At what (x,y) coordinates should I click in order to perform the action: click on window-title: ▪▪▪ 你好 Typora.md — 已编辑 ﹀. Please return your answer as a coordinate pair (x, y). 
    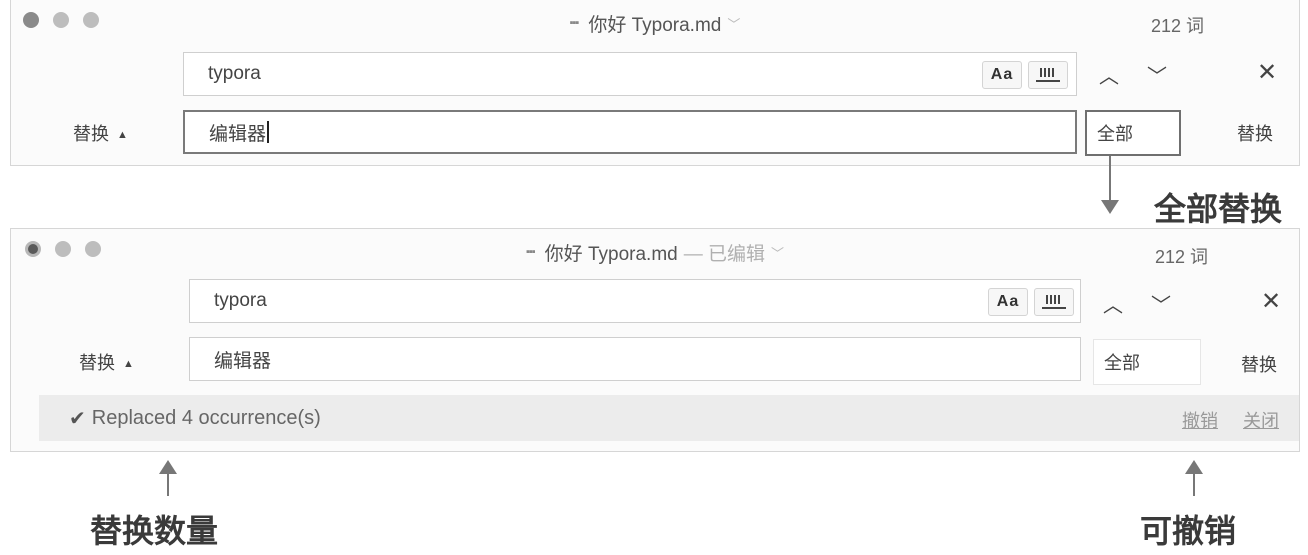
    Looking at the image, I should click on (655, 252).